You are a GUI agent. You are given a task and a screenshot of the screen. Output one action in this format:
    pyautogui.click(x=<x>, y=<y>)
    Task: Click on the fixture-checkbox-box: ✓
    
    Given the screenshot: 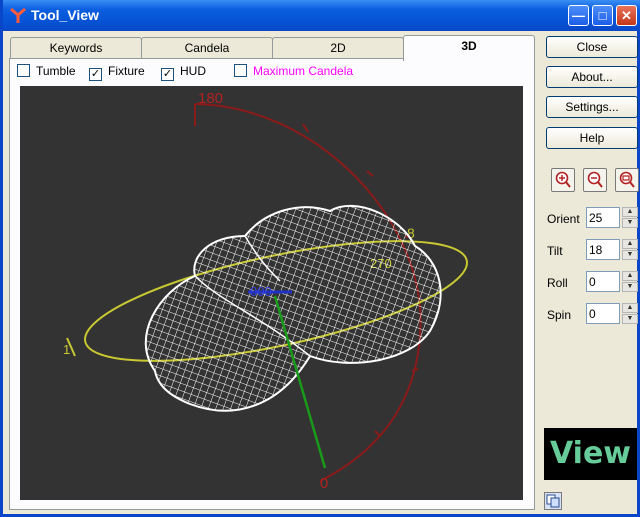 What is the action you would take?
    pyautogui.click(x=95, y=74)
    